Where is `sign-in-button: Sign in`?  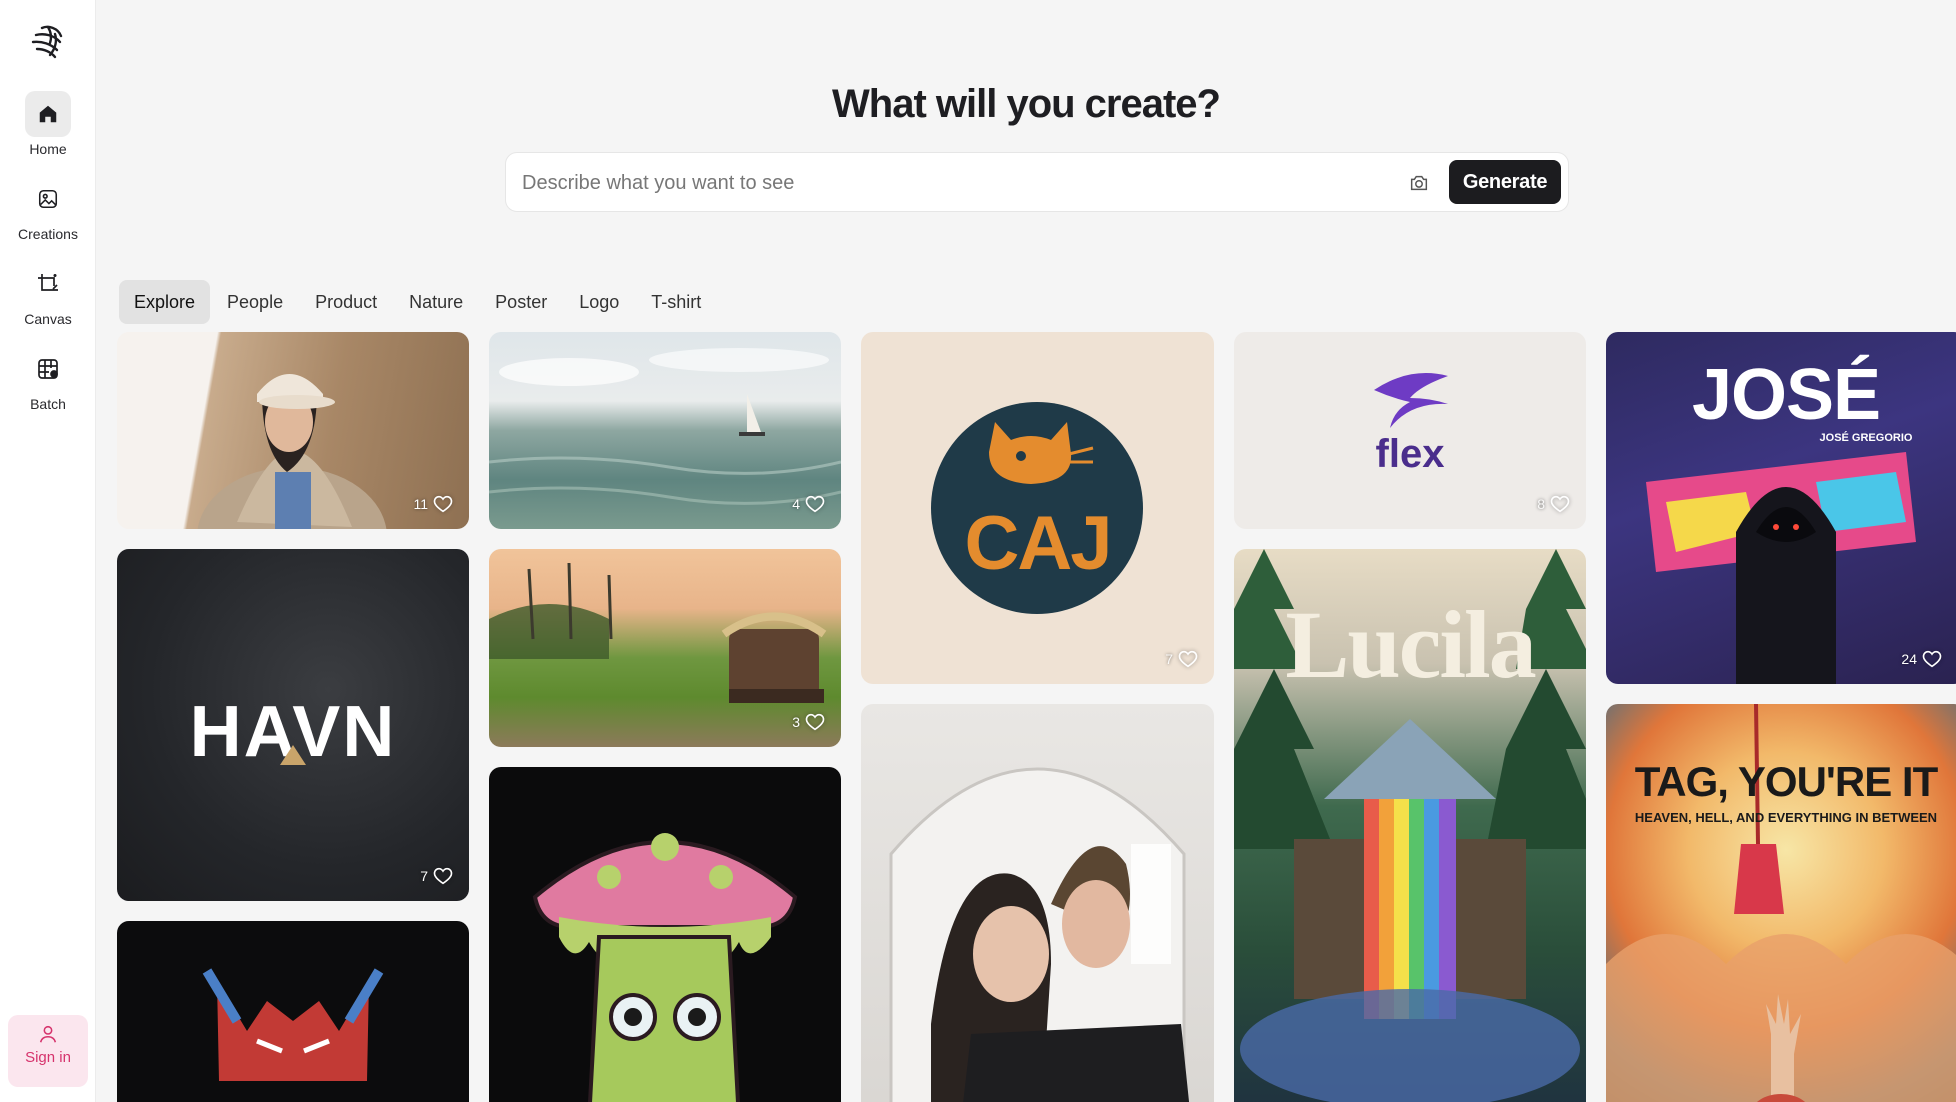 sign-in-button: Sign in is located at coordinates (48, 1051).